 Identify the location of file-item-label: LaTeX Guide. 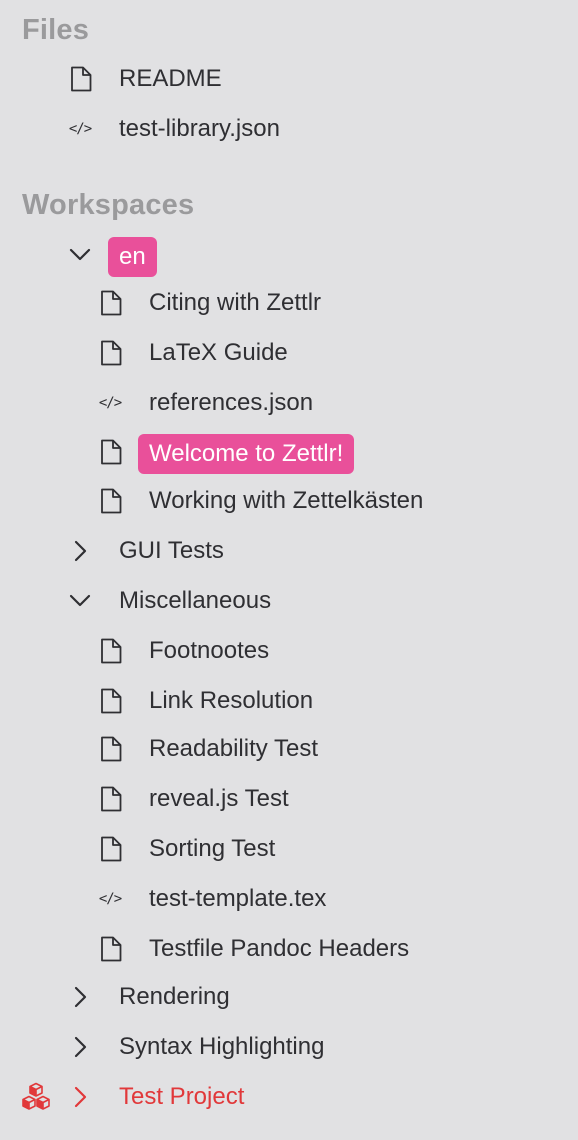
(218, 352).